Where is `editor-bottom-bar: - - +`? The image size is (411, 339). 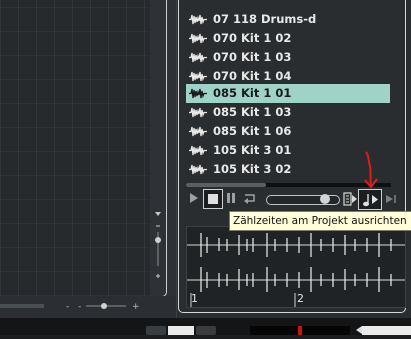 editor-bottom-bar: - - + is located at coordinates (88, 307).